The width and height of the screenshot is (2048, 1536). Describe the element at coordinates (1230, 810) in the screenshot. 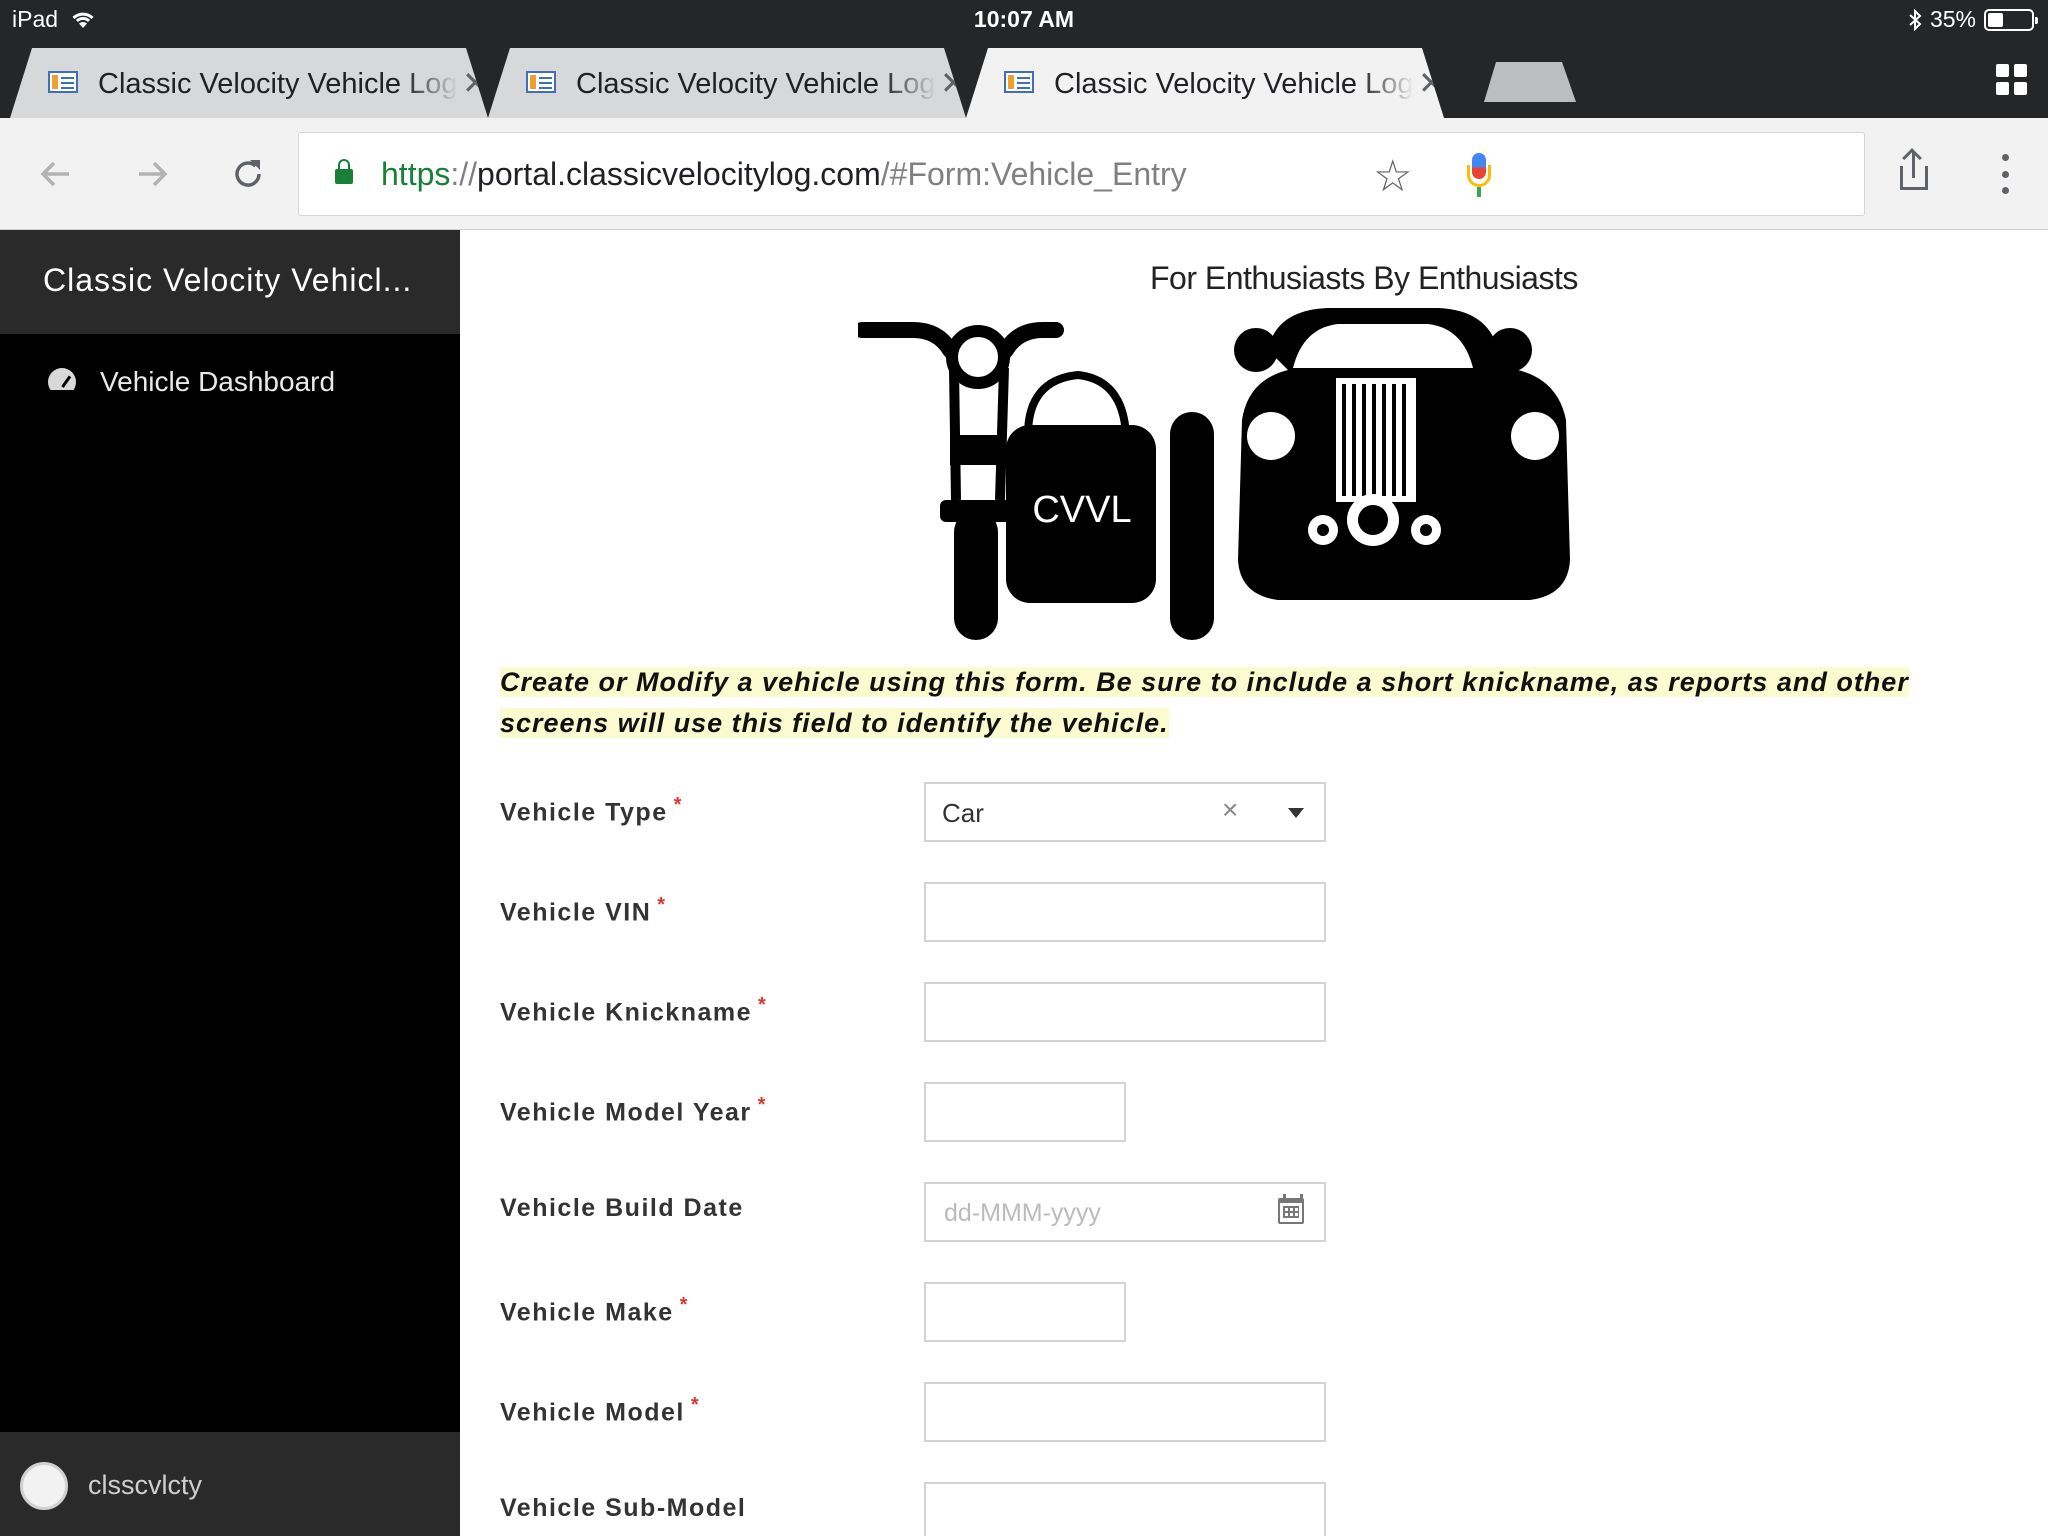

I see `clear-selection-icon: ×` at that location.